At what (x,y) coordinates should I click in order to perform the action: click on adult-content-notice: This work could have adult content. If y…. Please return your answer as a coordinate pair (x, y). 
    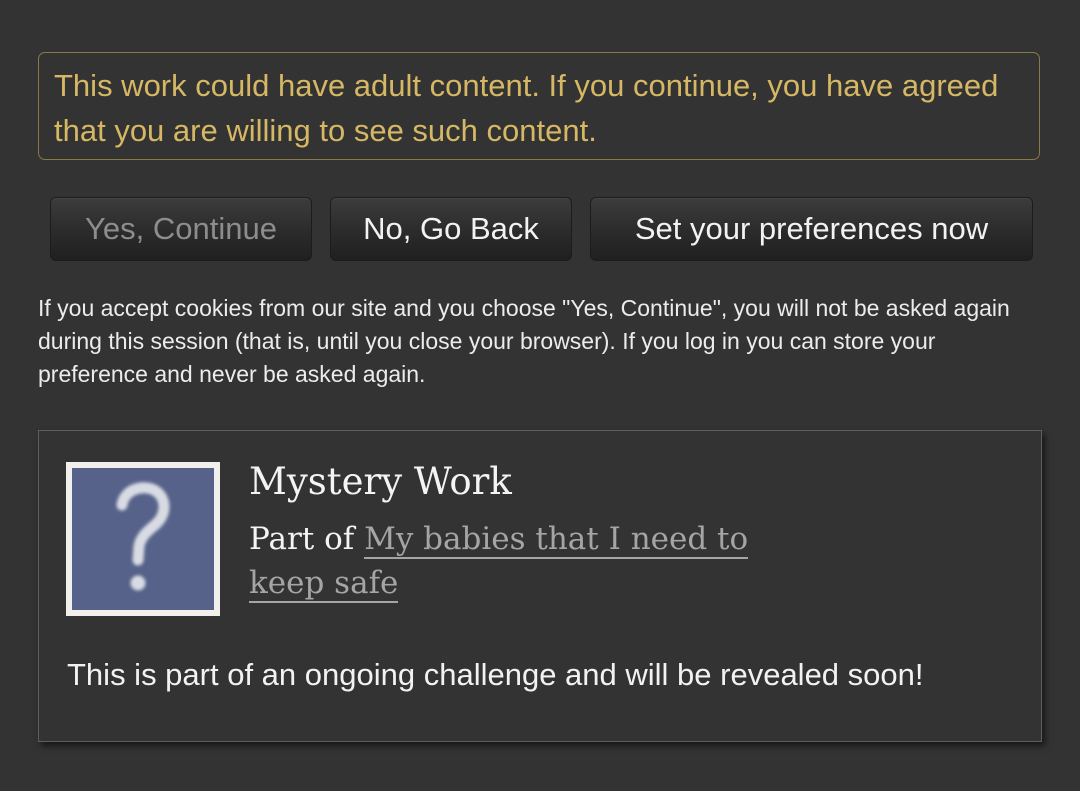
    Looking at the image, I should click on (539, 106).